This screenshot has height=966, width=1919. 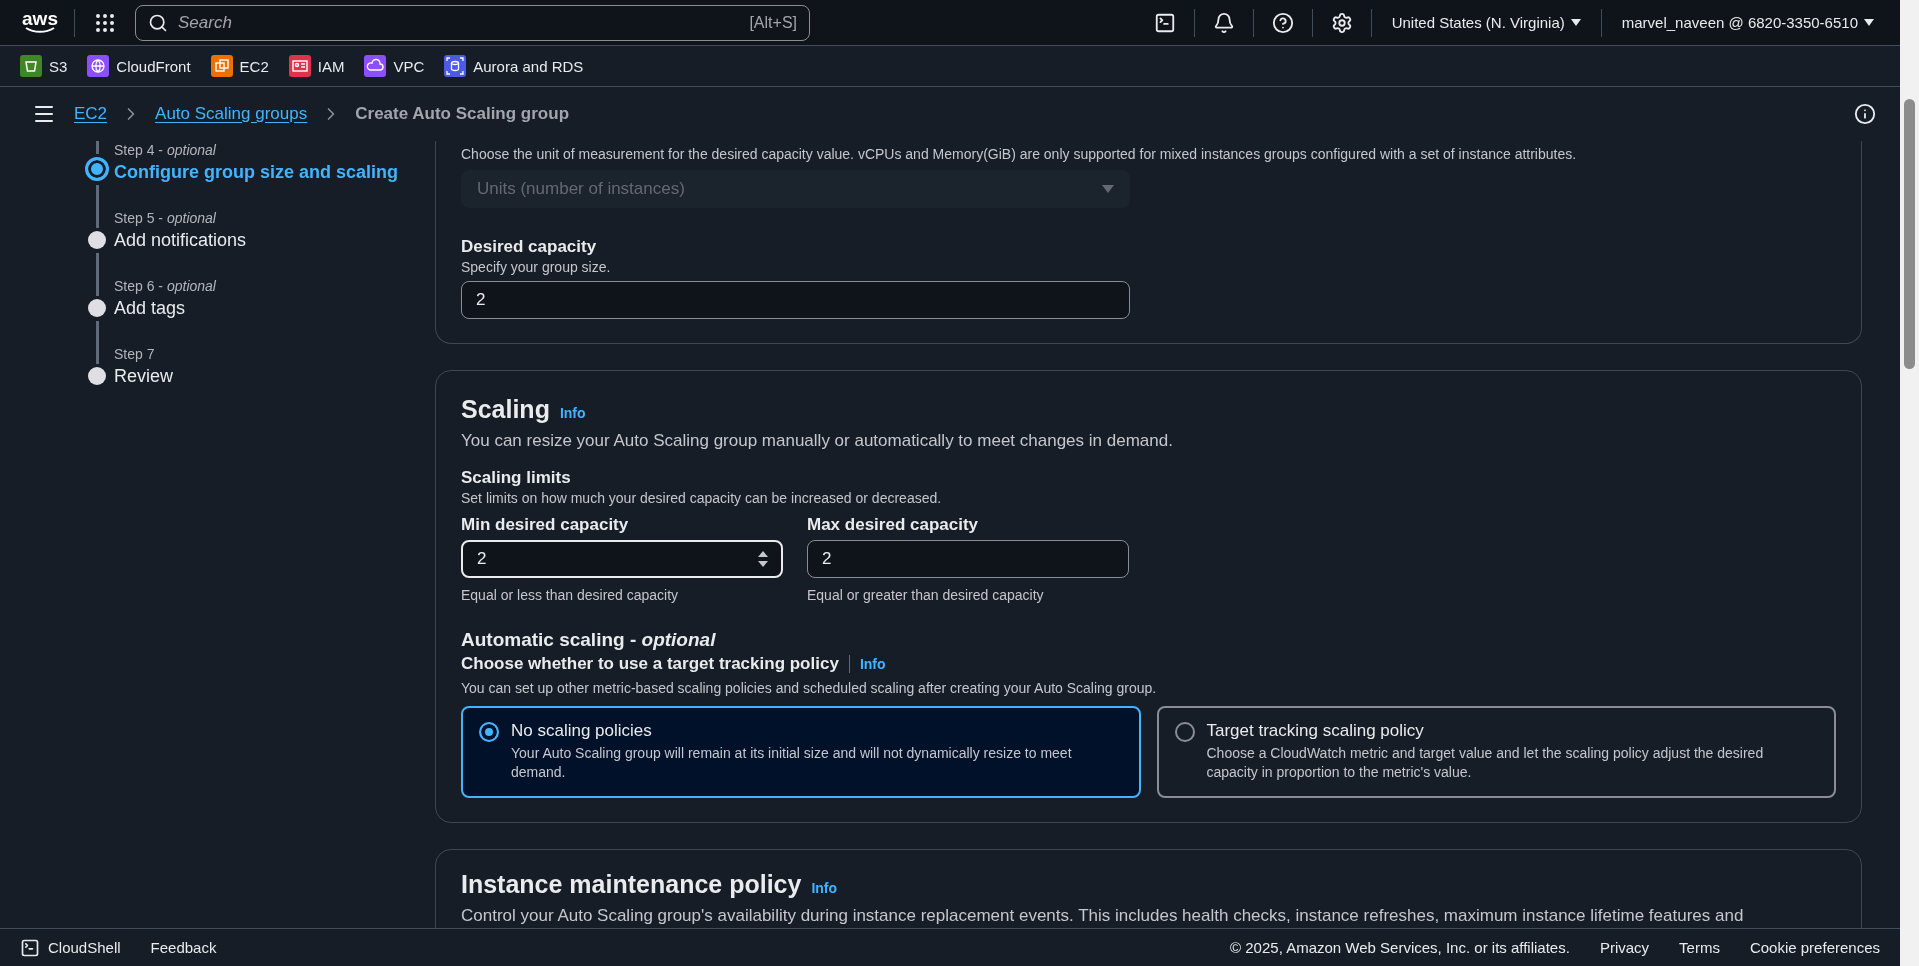 What do you see at coordinates (30, 947) in the screenshot?
I see `terminal-icon` at bounding box center [30, 947].